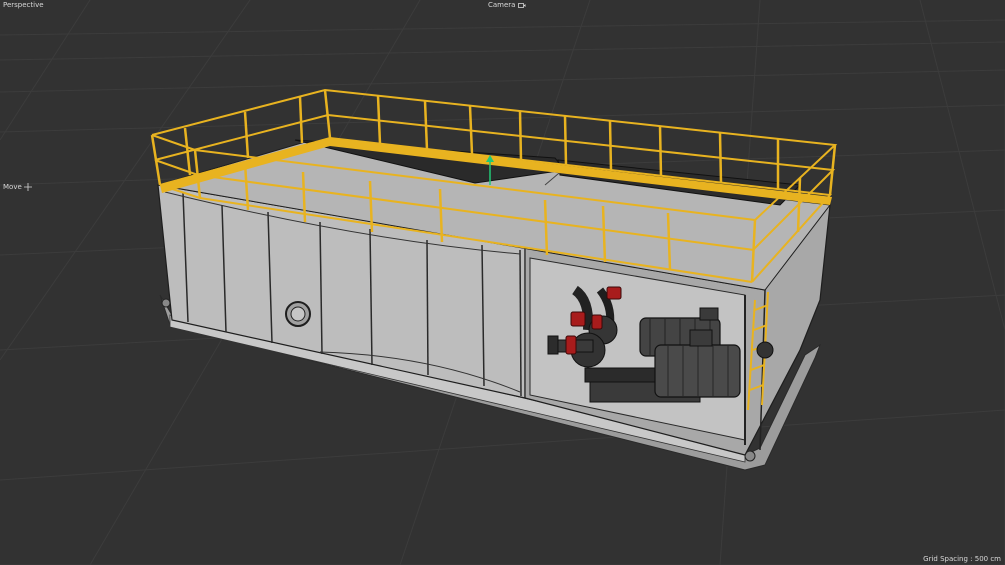 Image resolution: width=1005 pixels, height=565 pixels. Describe the element at coordinates (521, 5) in the screenshot. I see `camera-icon` at that location.